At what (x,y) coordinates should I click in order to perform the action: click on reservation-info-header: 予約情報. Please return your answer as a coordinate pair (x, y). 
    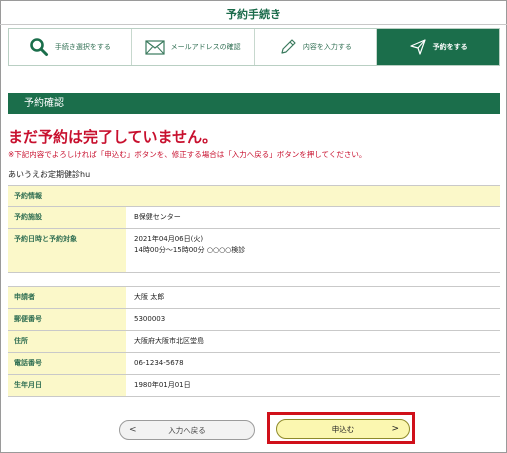
    Looking at the image, I should click on (254, 196).